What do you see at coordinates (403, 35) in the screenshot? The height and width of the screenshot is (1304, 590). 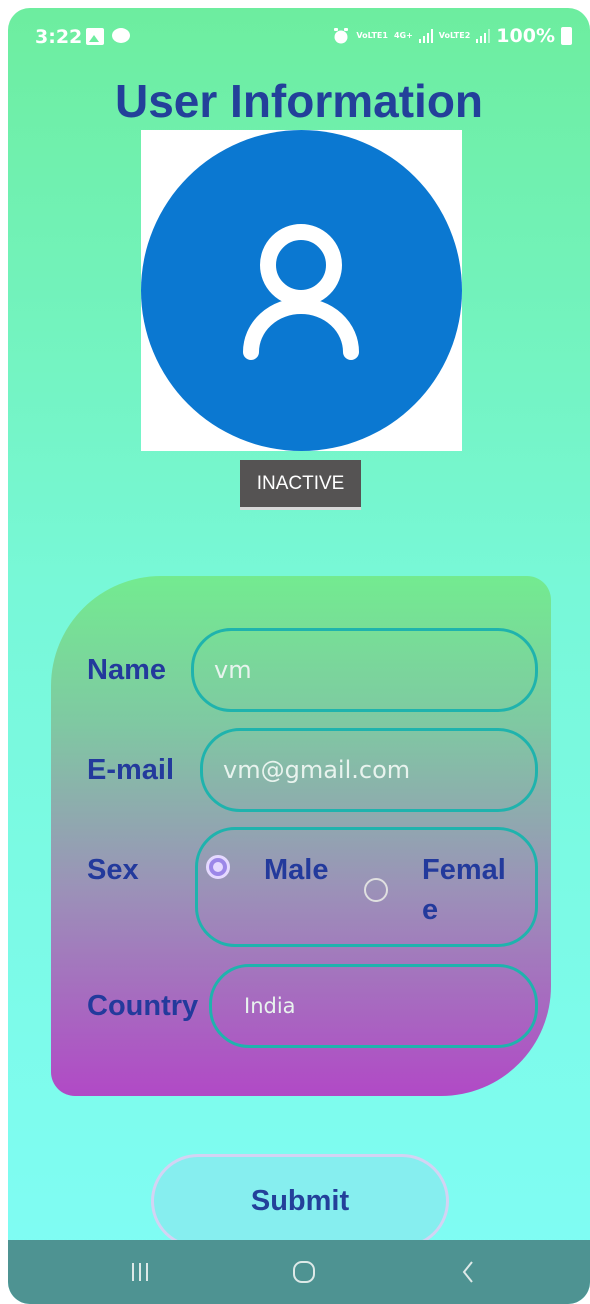 I see `network-type: 4G+` at bounding box center [403, 35].